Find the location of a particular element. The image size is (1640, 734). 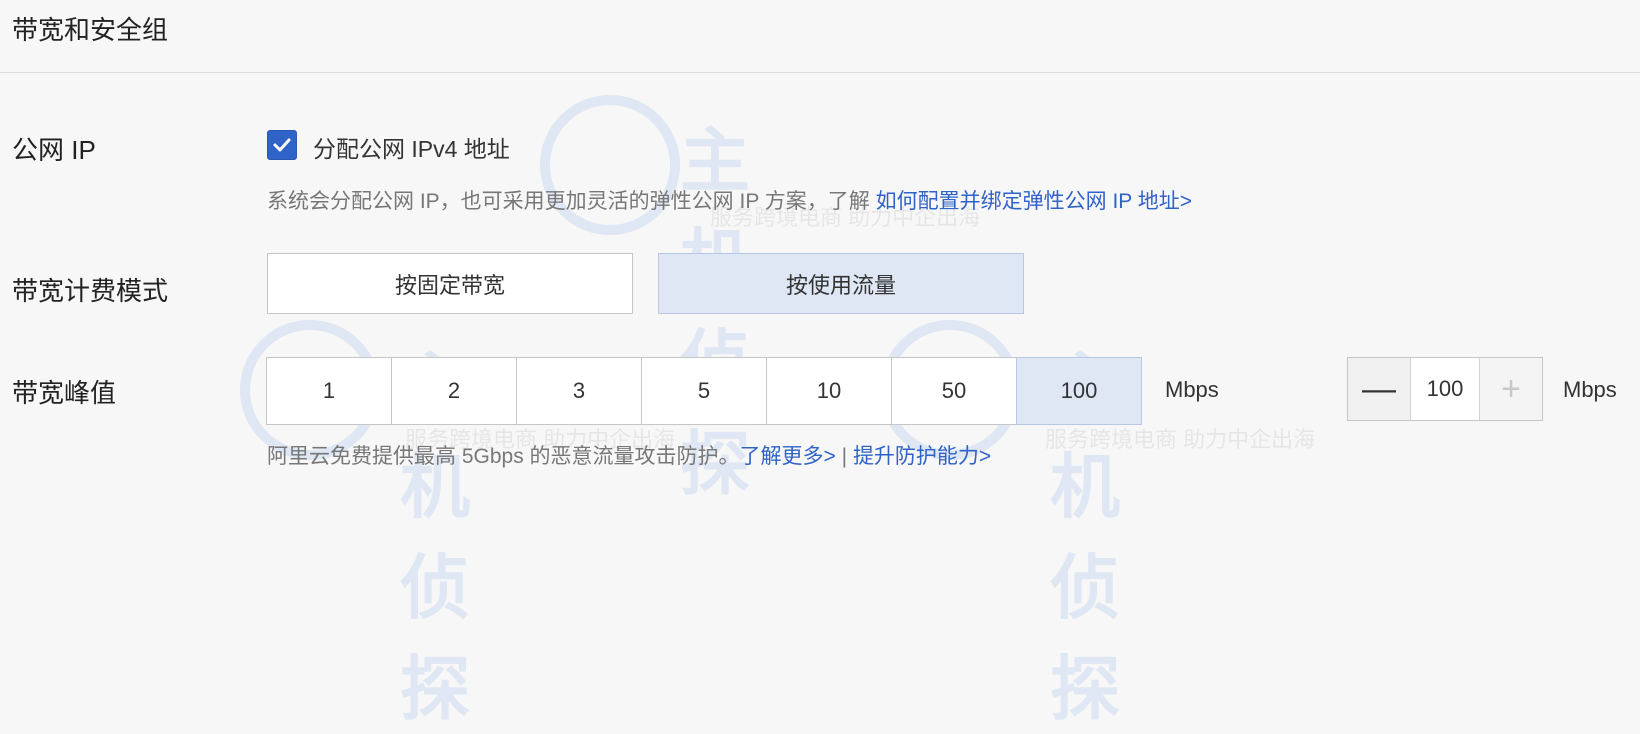

bandwidth-stepper-value: 100 is located at coordinates (1445, 389).